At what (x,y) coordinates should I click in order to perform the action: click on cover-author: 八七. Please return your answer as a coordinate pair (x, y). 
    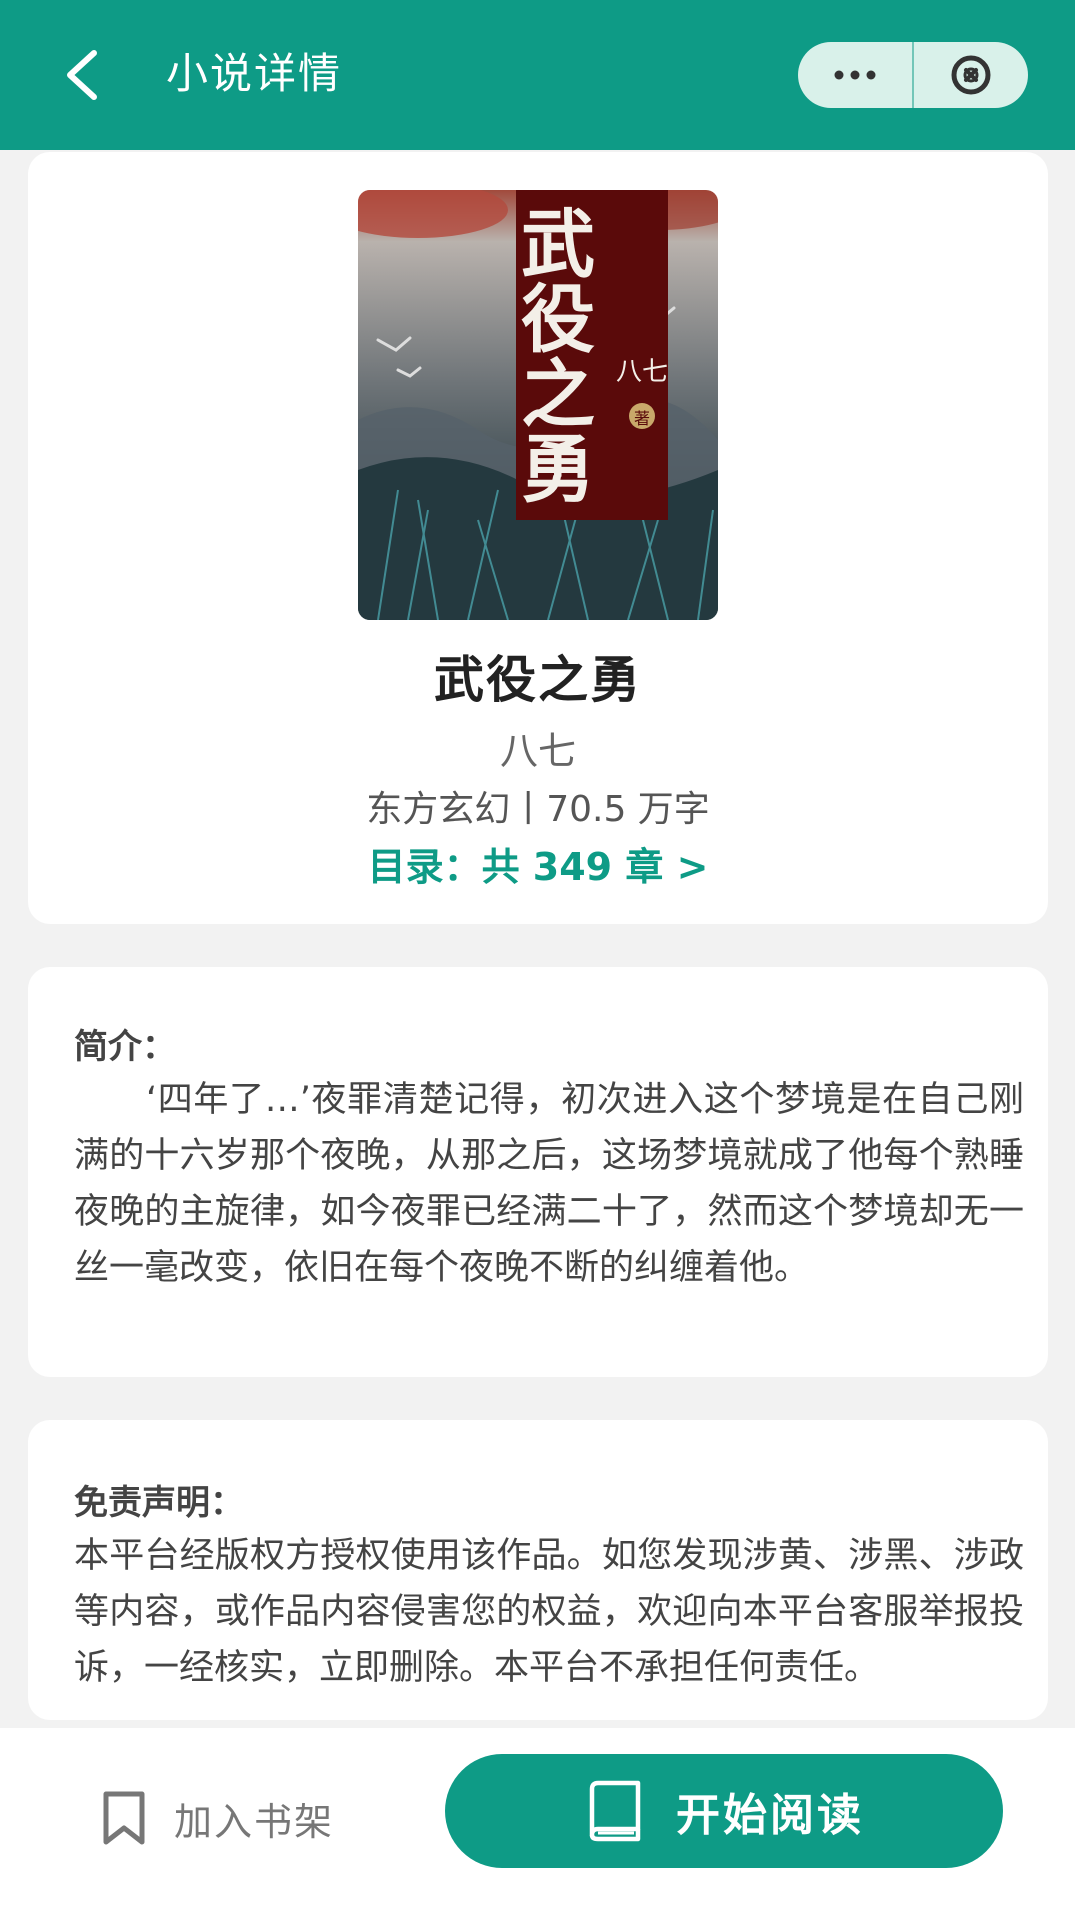
    Looking at the image, I should click on (642, 372).